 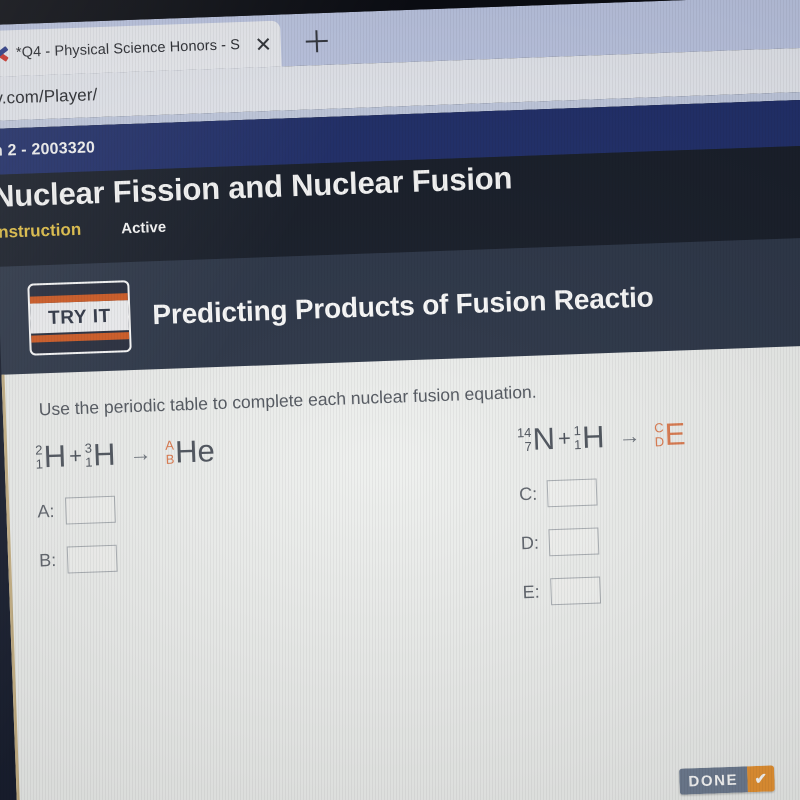 I want to click on answer-list-right: C: D: E:, so click(x=605, y=540).